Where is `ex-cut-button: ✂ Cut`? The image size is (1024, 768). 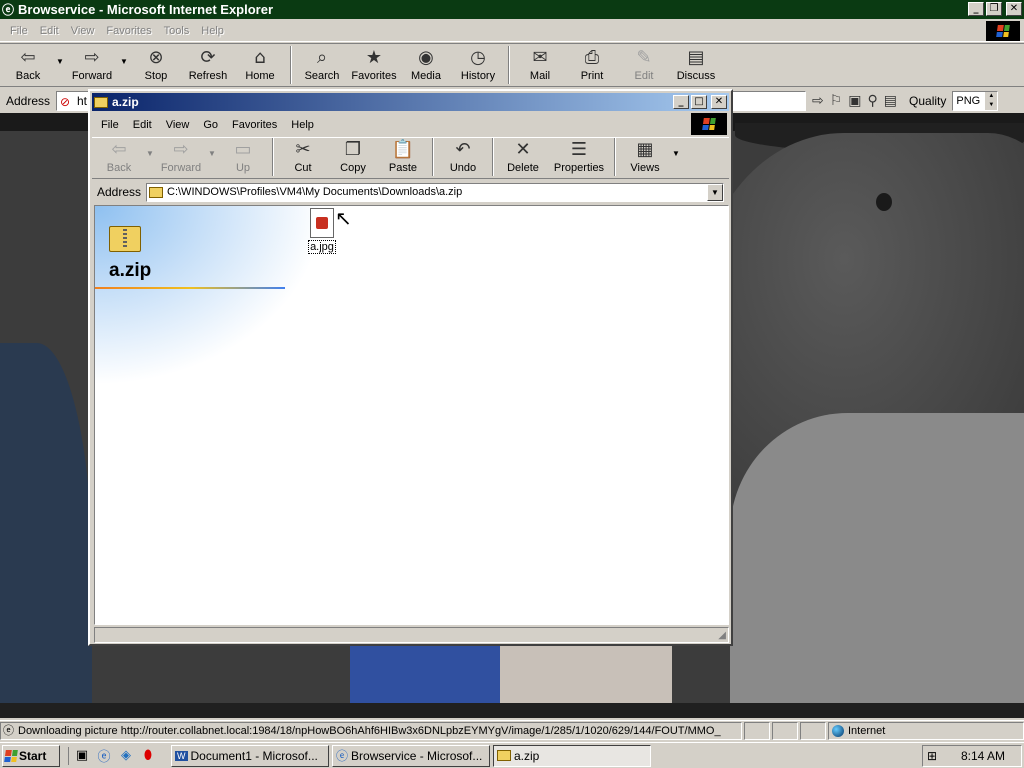 ex-cut-button: ✂ Cut is located at coordinates (303, 157).